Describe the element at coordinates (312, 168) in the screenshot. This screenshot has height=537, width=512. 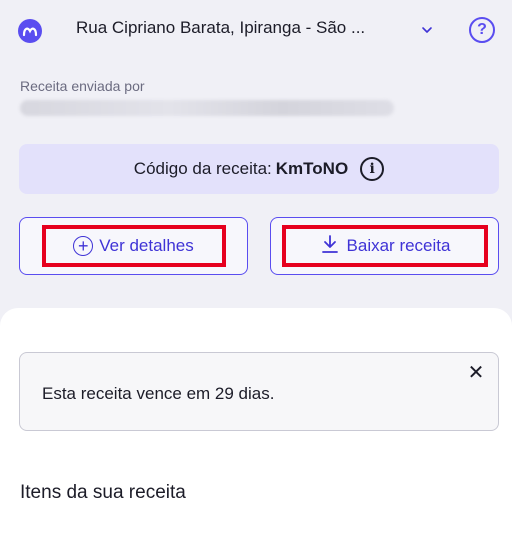
I see `prescription-code-value: KmToNO` at that location.